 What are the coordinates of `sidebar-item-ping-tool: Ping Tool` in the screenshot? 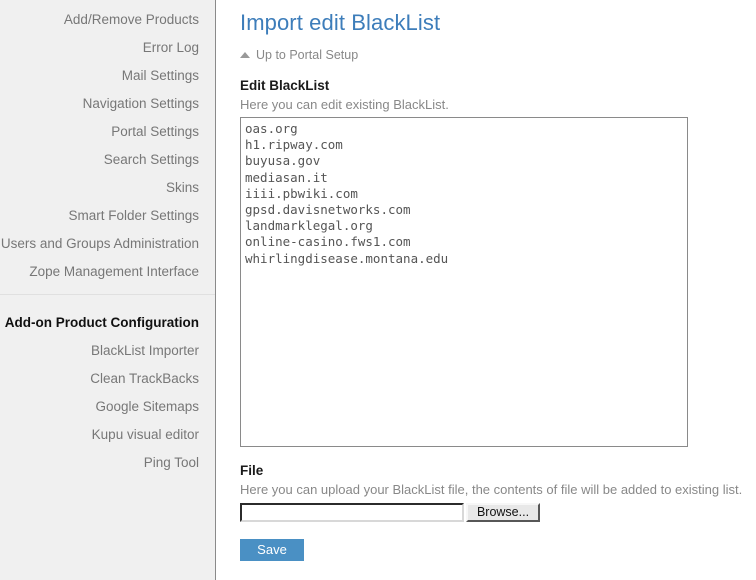 It's located at (99, 463).